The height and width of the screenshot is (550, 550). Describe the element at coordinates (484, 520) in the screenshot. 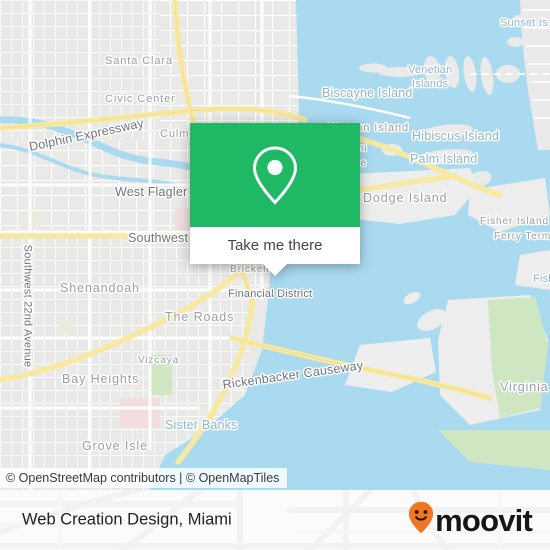

I see `moovit-wordmark: moovit` at that location.